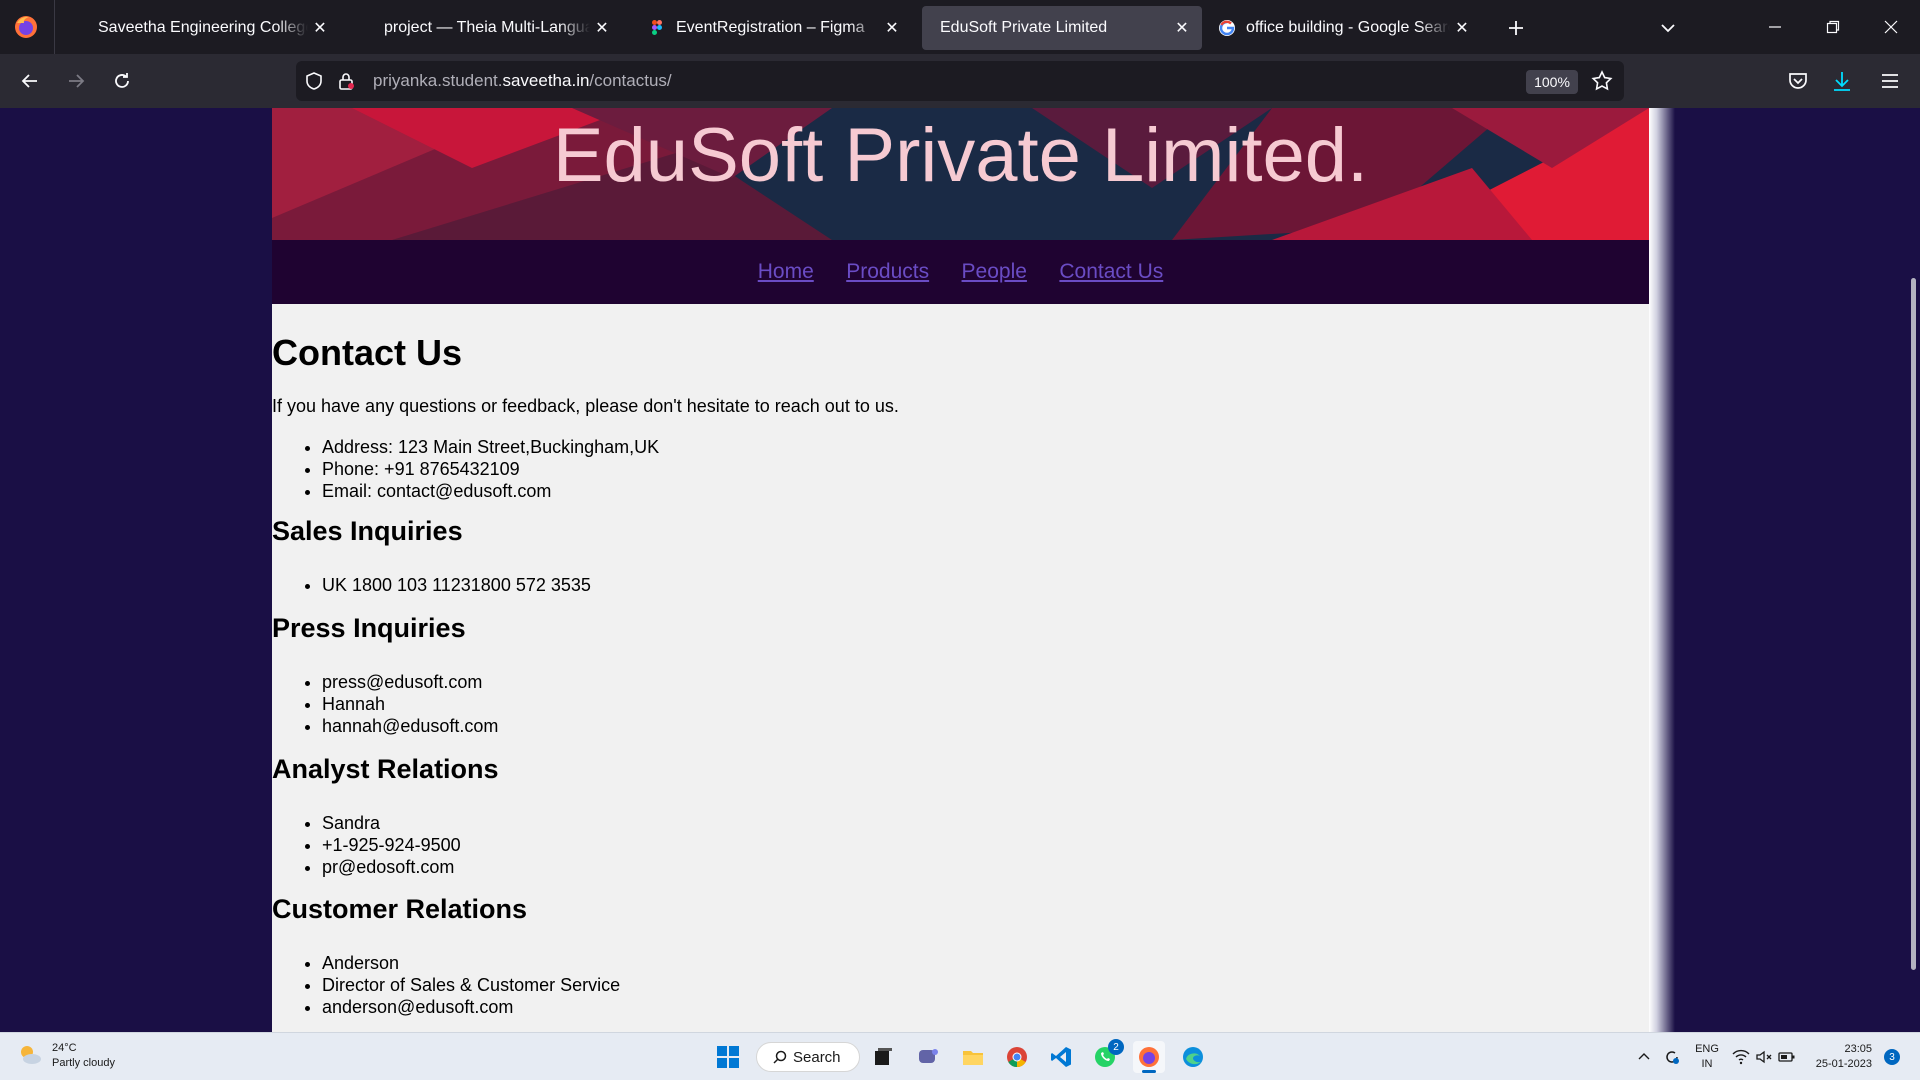 The width and height of the screenshot is (1920, 1080). Describe the element at coordinates (346, 81) in the screenshot. I see `lock-icon` at that location.